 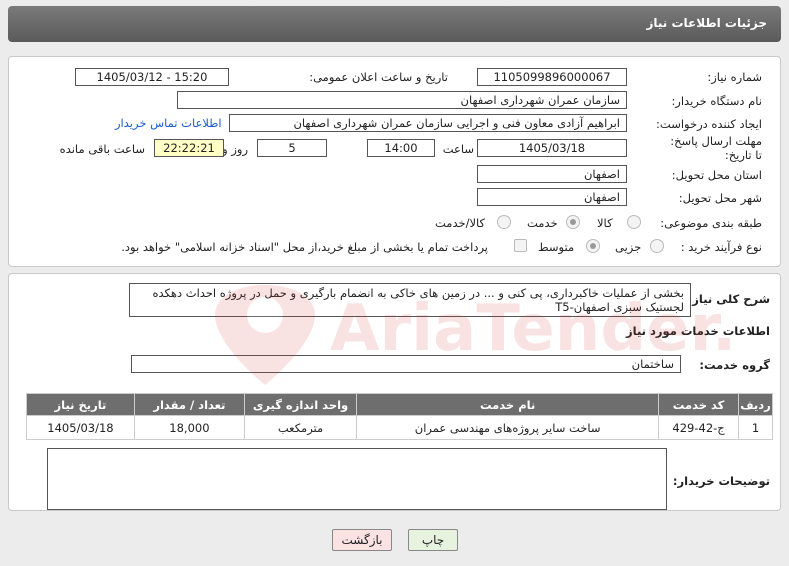 I want to click on summary-label: شرح کلی نیاز:, so click(x=728, y=299).